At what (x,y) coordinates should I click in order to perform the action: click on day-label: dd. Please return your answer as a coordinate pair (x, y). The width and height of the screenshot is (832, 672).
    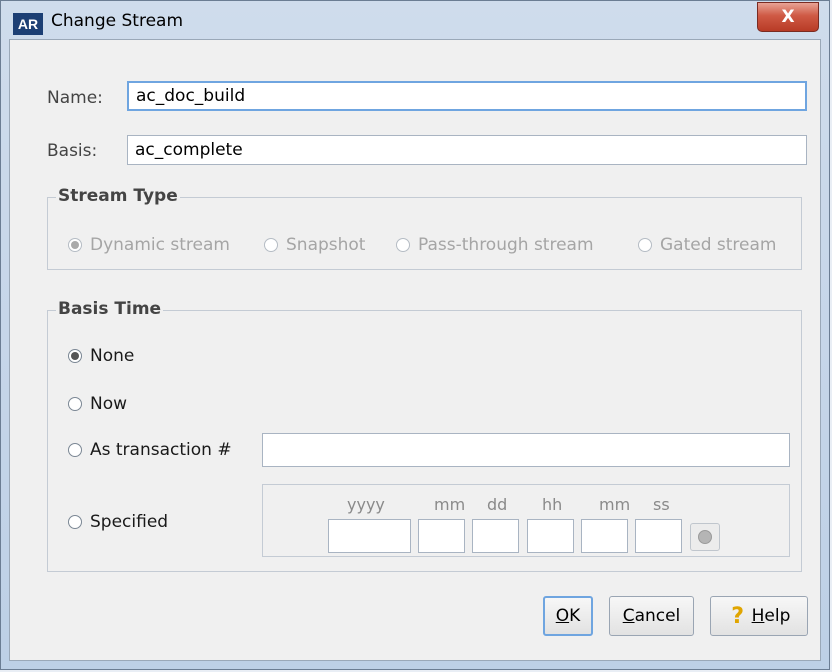
    Looking at the image, I should click on (497, 504).